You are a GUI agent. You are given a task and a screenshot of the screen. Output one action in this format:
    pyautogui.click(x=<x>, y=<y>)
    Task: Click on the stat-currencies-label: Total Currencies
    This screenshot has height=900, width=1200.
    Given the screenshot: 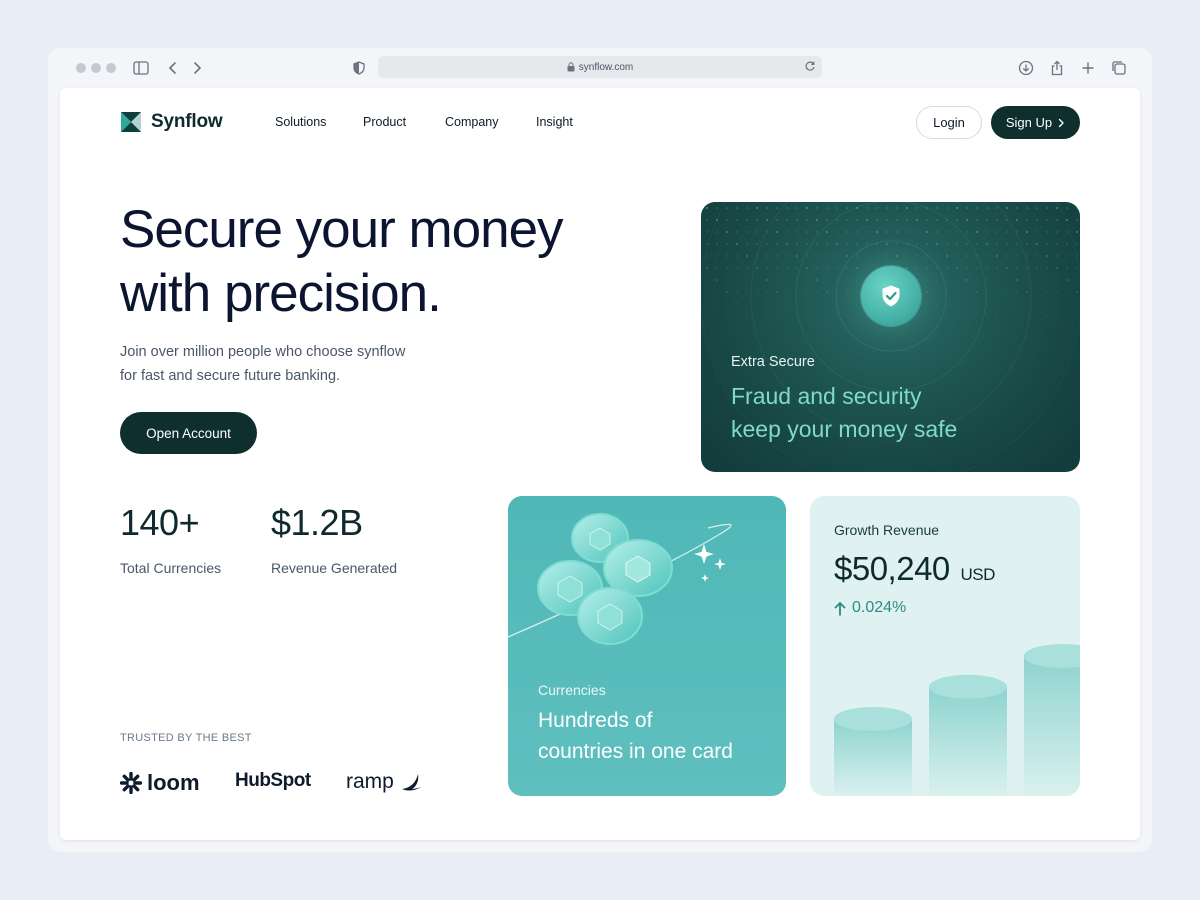 What is the action you would take?
    pyautogui.click(x=171, y=568)
    